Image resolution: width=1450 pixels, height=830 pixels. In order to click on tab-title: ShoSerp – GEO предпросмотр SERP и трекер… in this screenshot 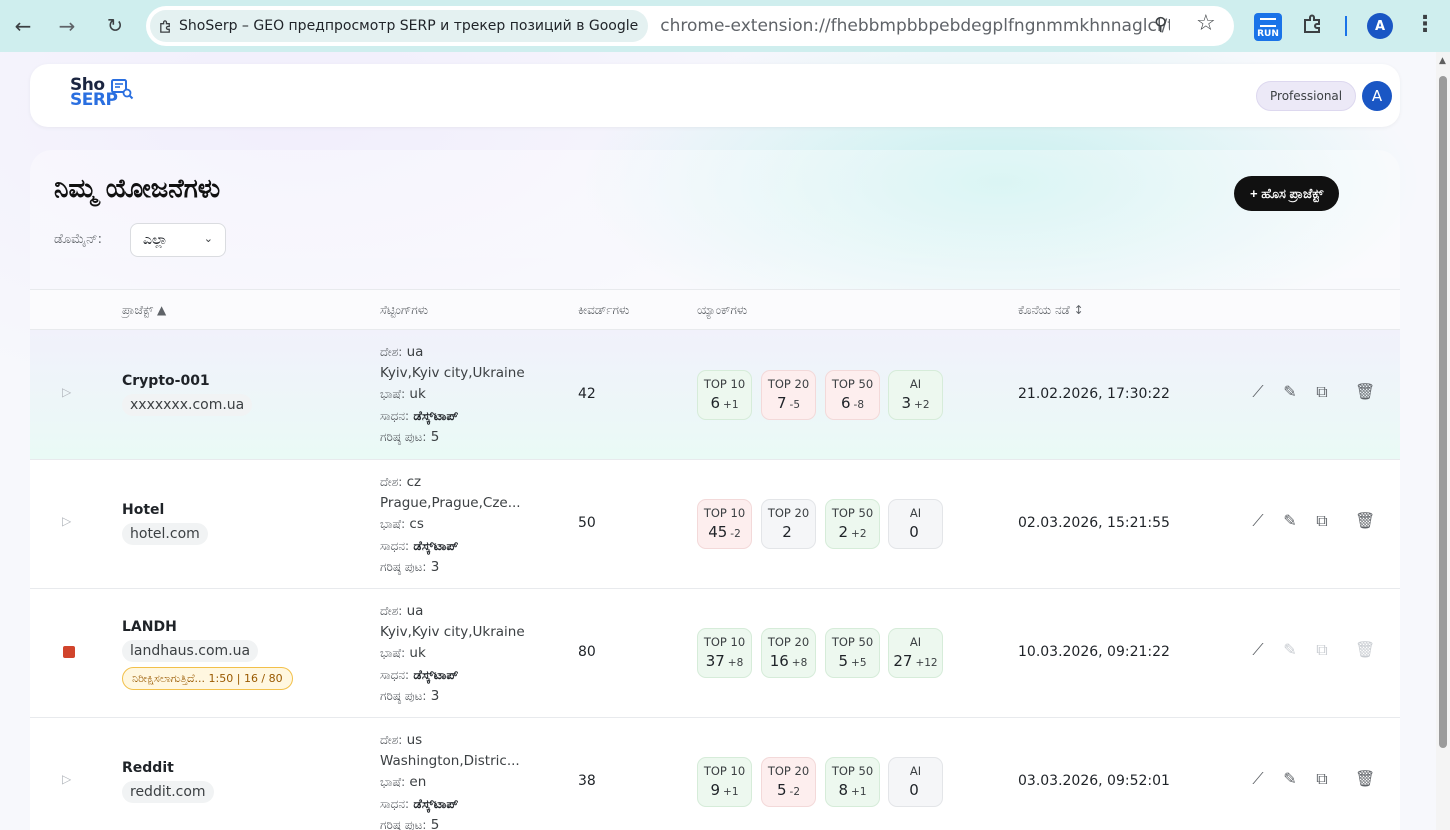, I will do `click(409, 26)`.